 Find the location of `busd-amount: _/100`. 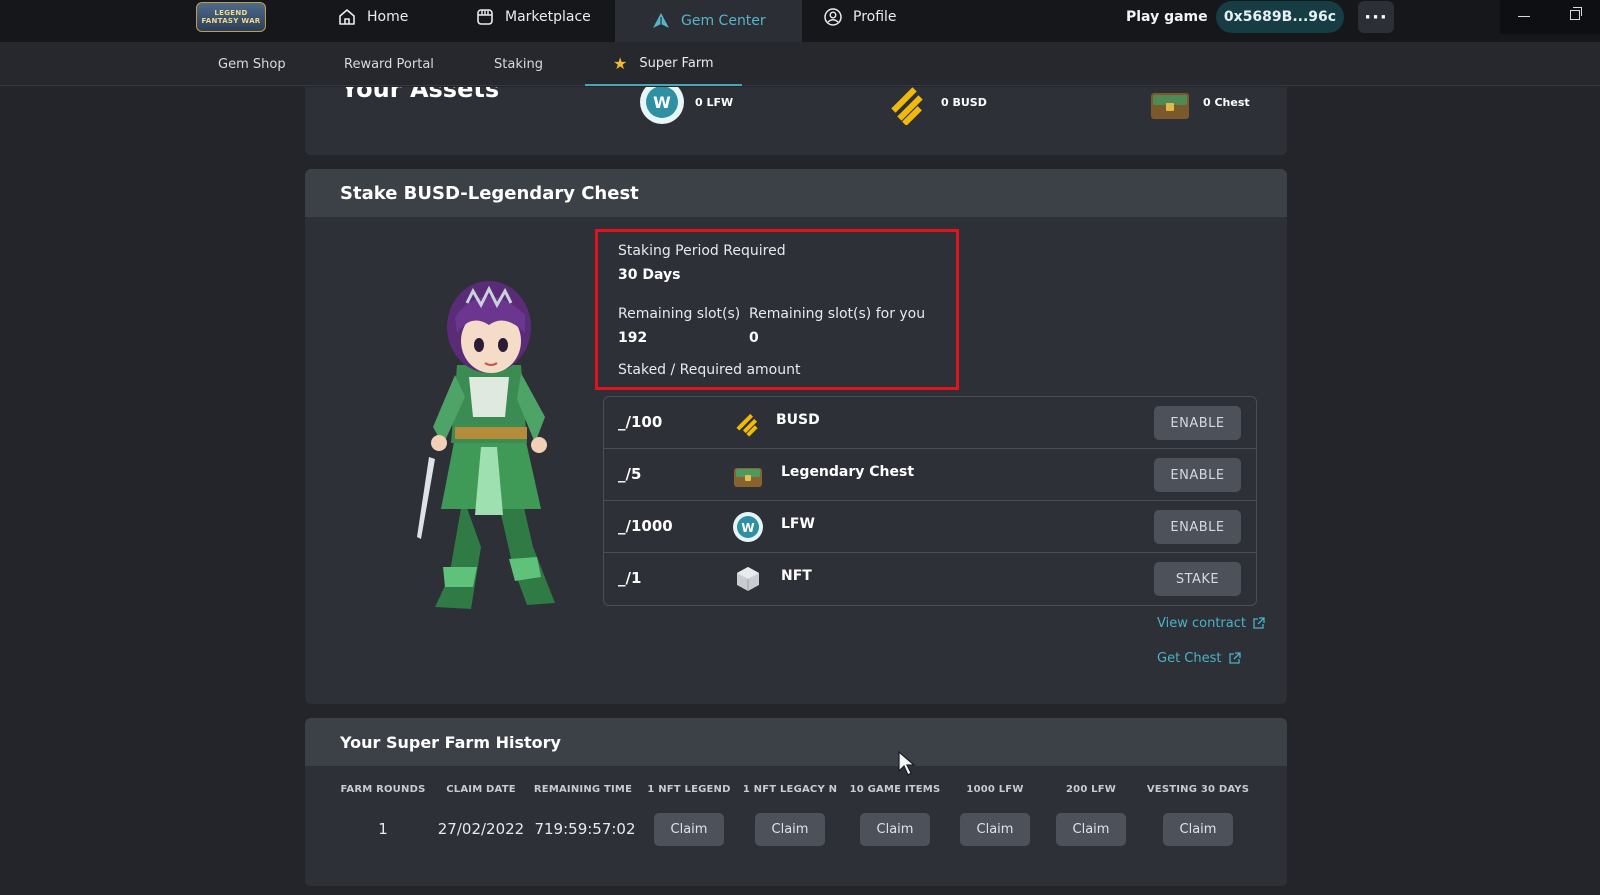

busd-amount: _/100 is located at coordinates (640, 422).